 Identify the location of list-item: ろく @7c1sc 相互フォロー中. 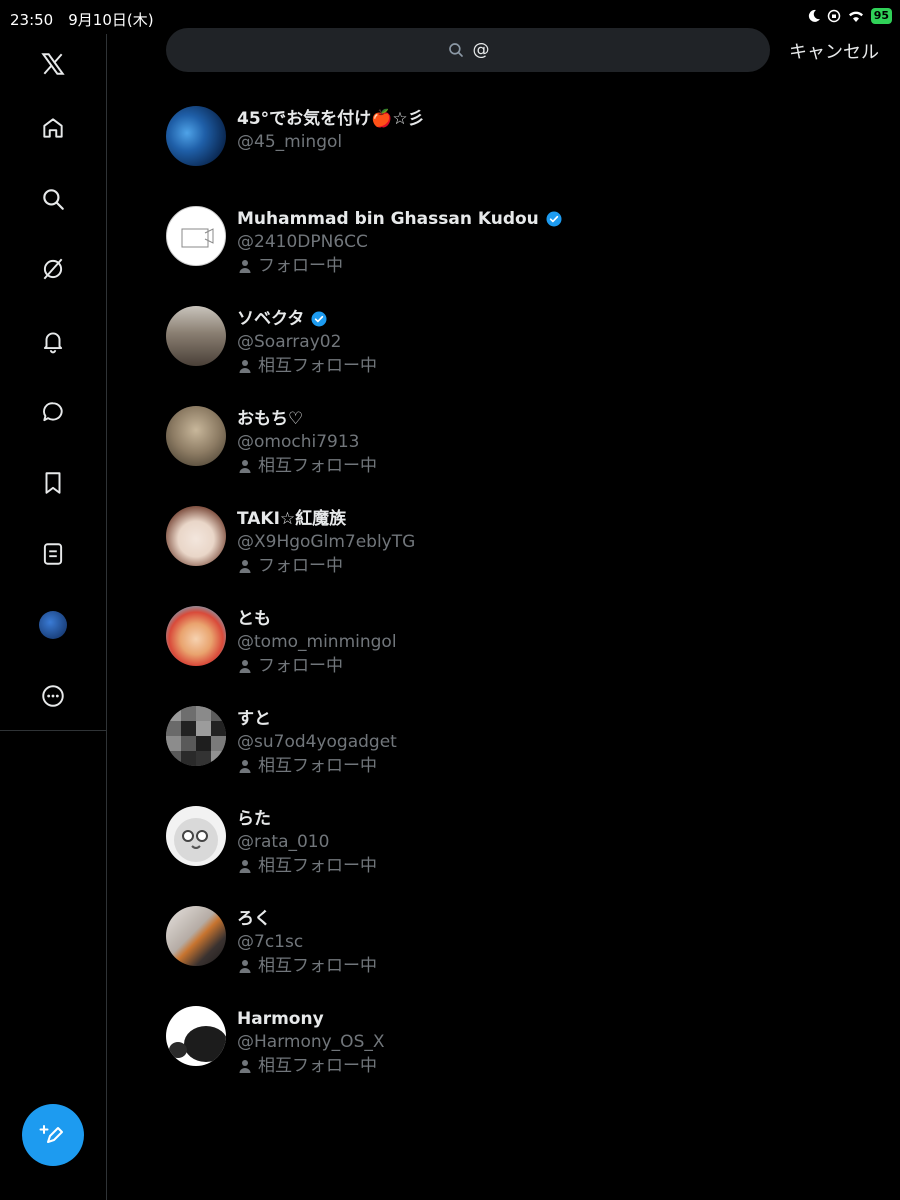
(526, 956).